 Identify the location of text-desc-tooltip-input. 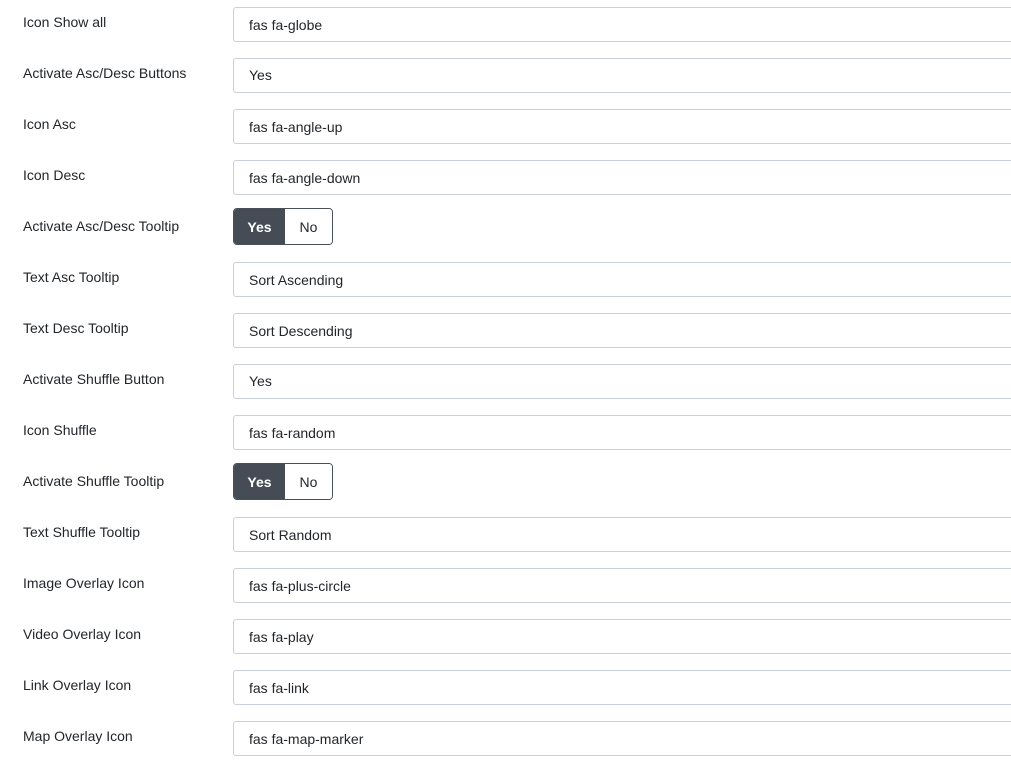
(622, 330).